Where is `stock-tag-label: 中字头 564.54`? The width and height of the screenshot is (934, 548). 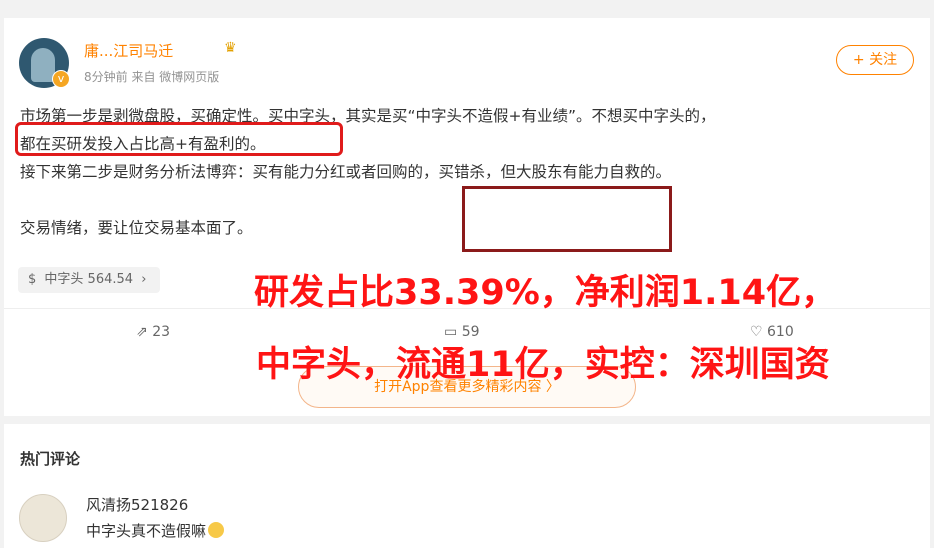
stock-tag-label: 中字头 564.54 is located at coordinates (89, 279).